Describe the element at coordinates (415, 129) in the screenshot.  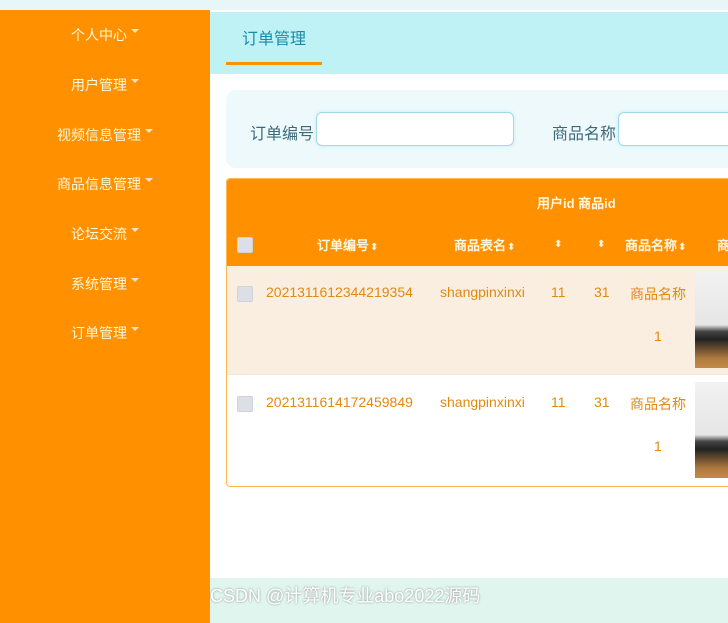
I see `order-no-input` at that location.